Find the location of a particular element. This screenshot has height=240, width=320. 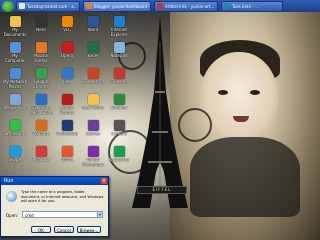

desktop-icon-label: Mozilla Firefox is located at coordinates (41, 58).